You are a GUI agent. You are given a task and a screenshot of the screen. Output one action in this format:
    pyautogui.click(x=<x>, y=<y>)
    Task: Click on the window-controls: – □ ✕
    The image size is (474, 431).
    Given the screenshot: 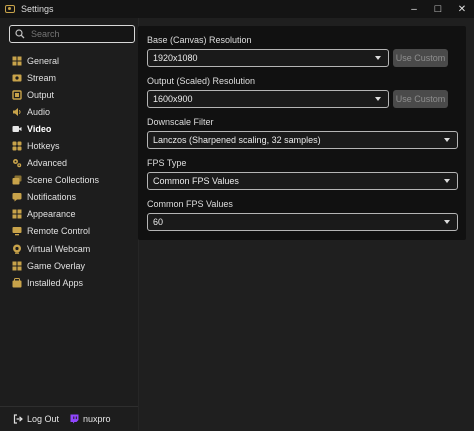 What is the action you would take?
    pyautogui.click(x=438, y=9)
    